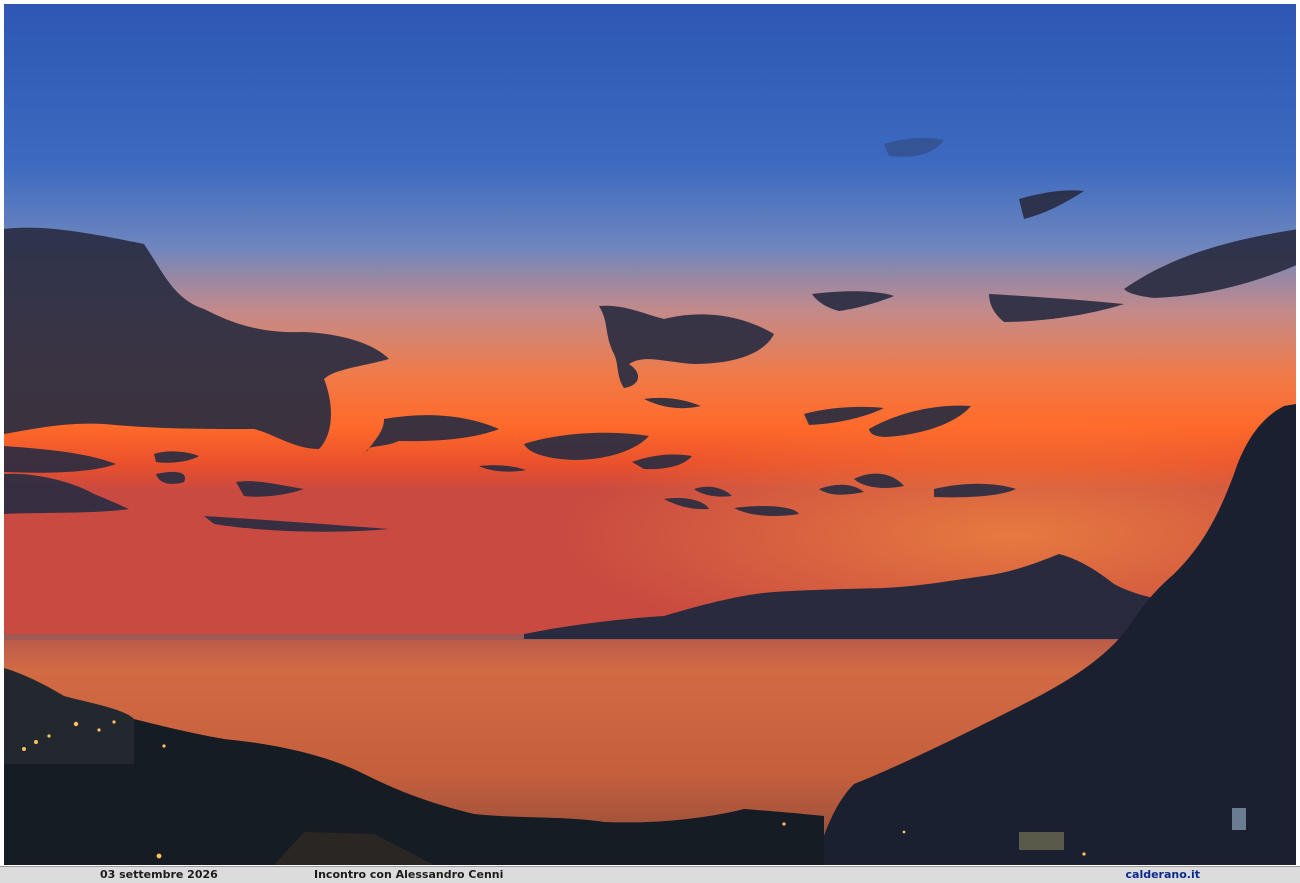  What do you see at coordinates (1163, 875) in the screenshot?
I see `site-link: calderano.it` at bounding box center [1163, 875].